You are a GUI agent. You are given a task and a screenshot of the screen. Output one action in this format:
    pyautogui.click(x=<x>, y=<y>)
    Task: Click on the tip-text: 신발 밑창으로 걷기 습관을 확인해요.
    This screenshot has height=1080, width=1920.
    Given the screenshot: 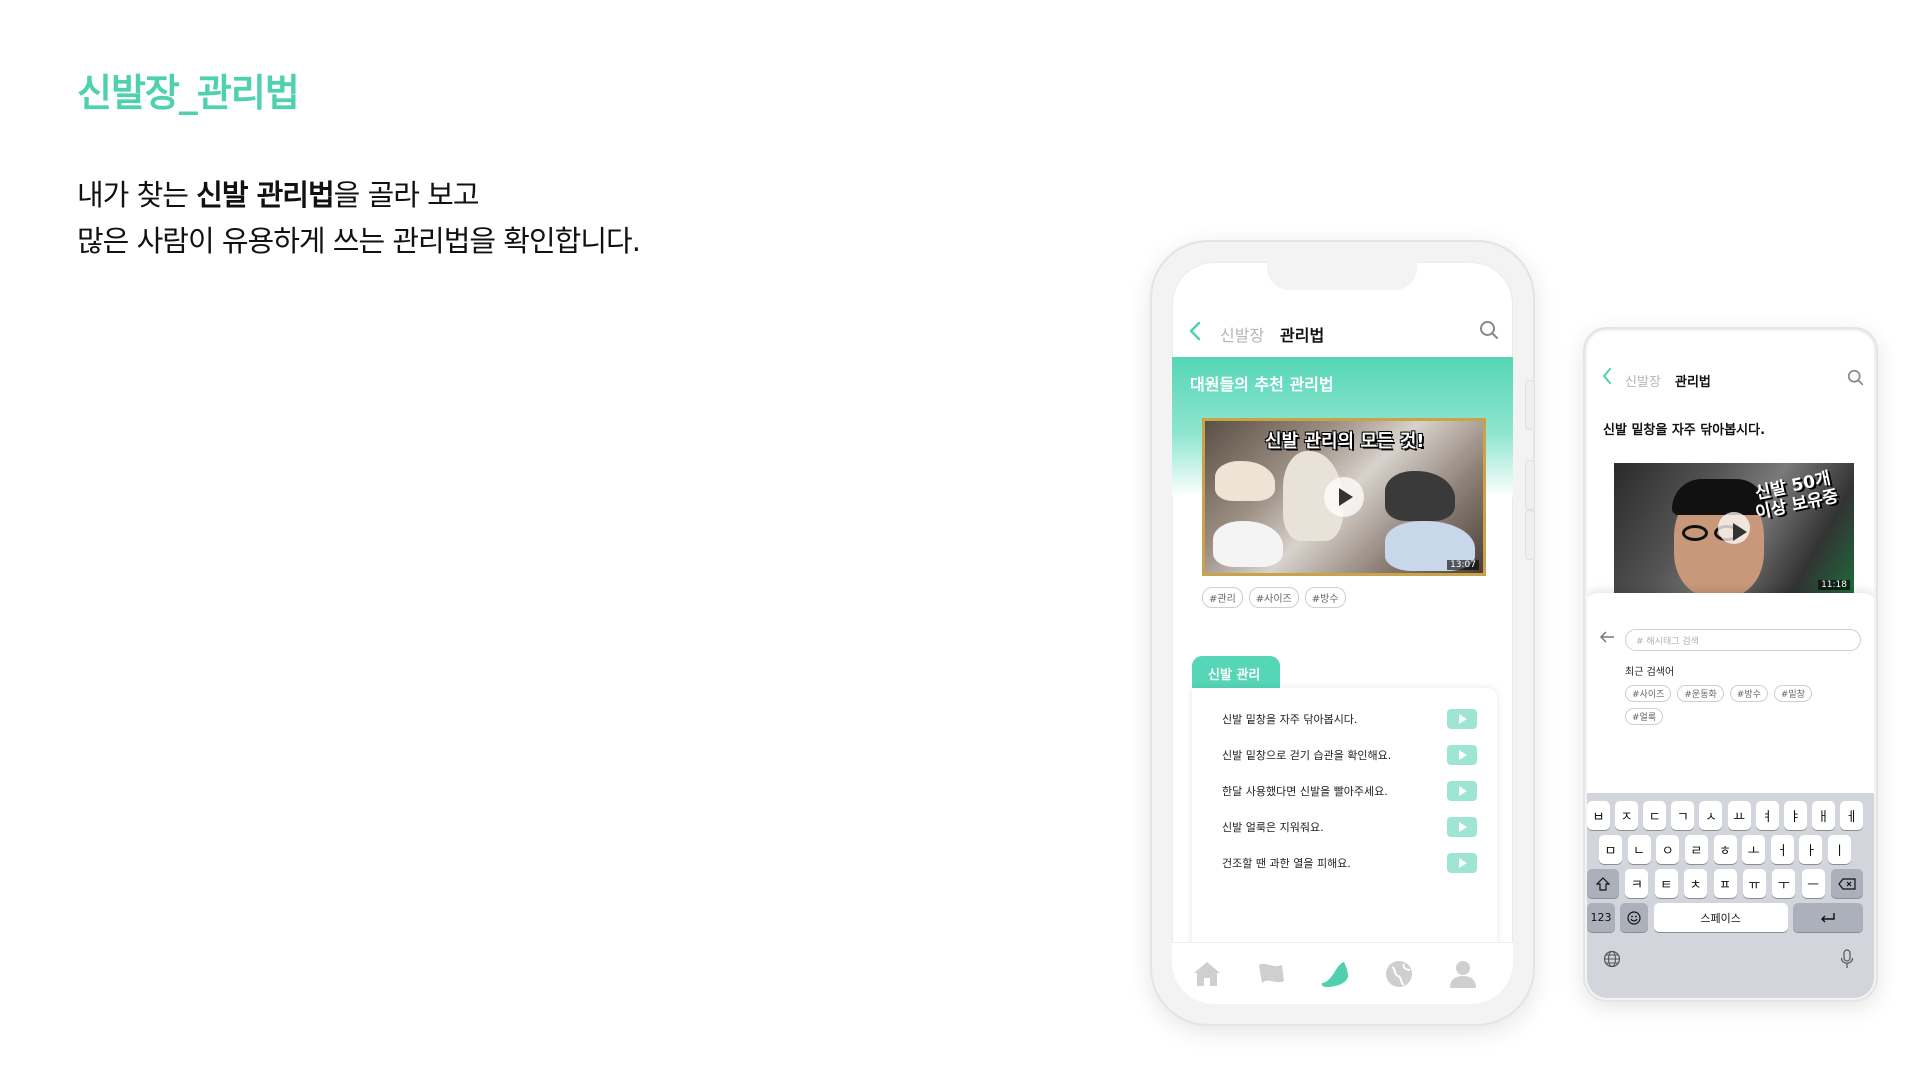 What is the action you would take?
    pyautogui.click(x=1307, y=755)
    